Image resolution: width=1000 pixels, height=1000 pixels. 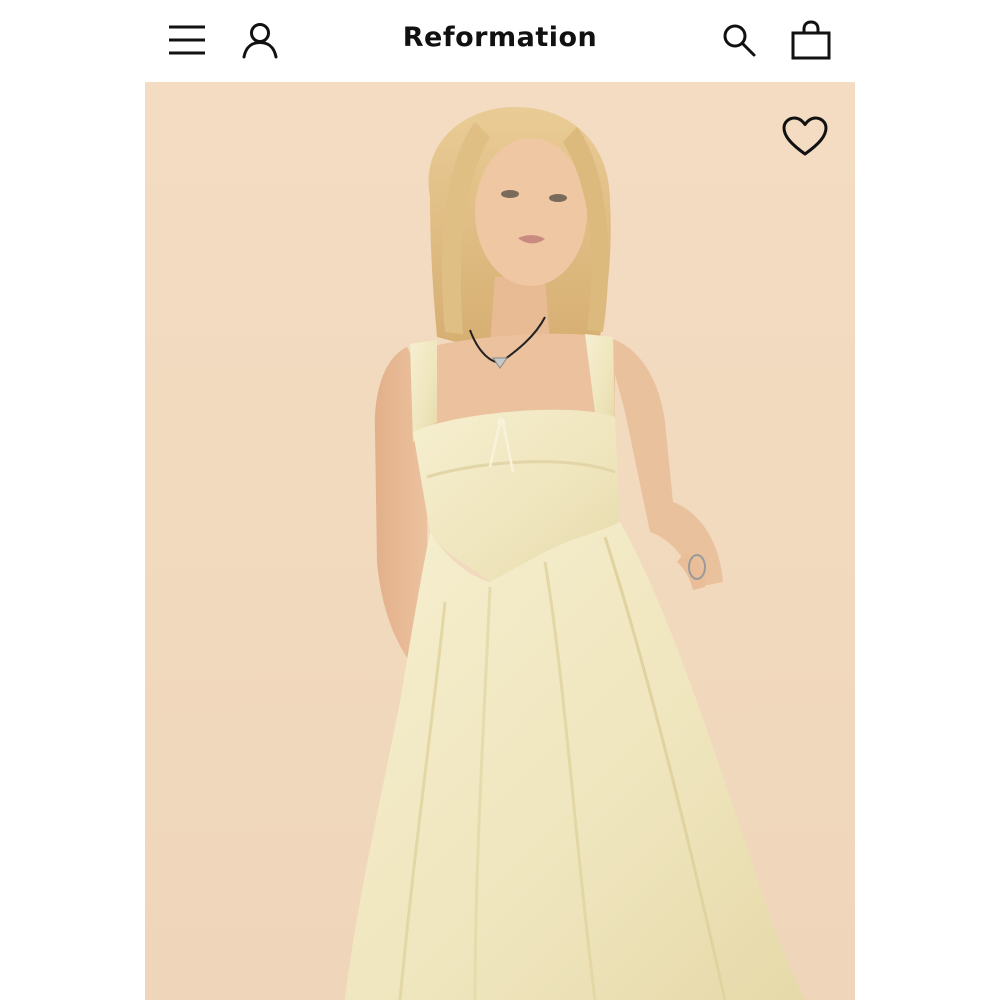 I want to click on user-icon, so click(x=260, y=41).